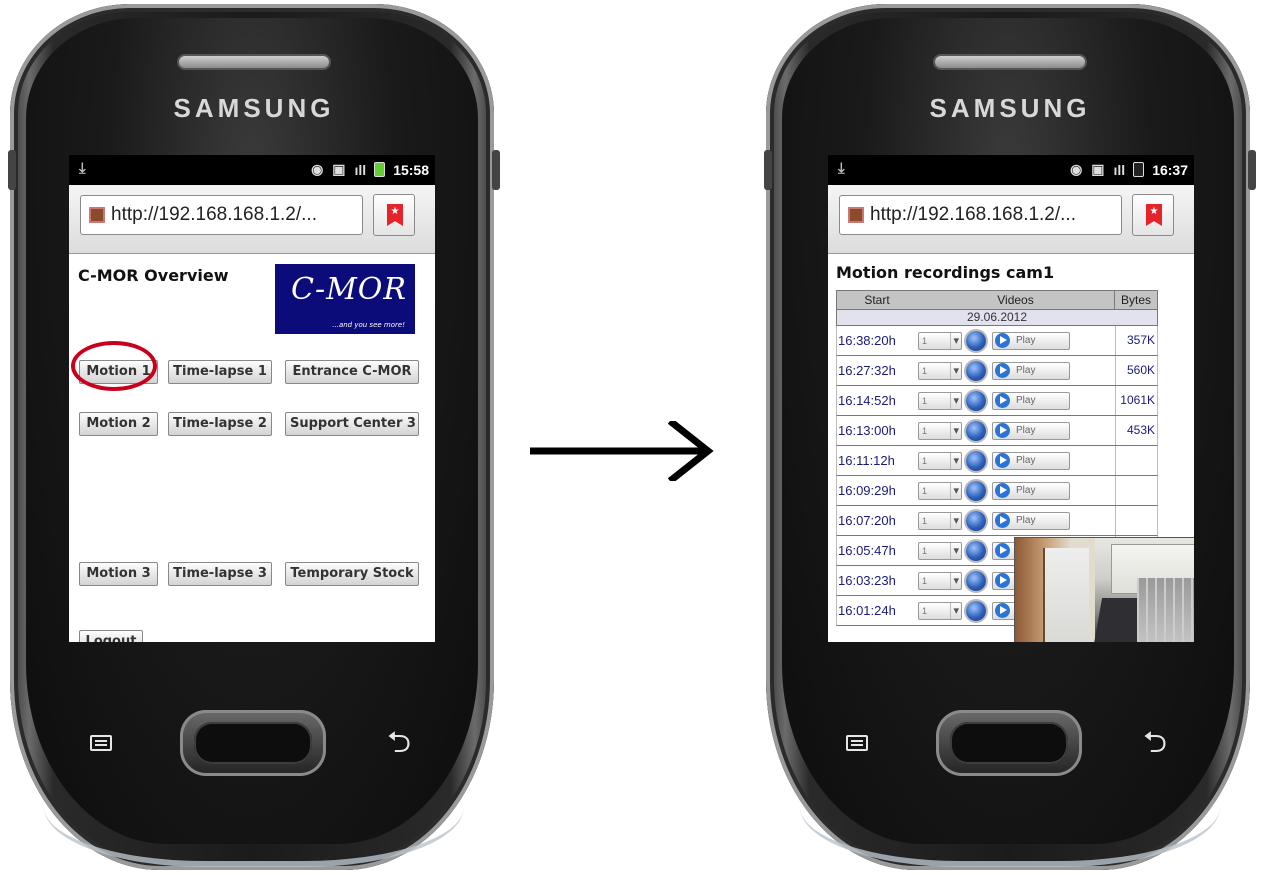  What do you see at coordinates (867, 580) in the screenshot?
I see `recording-start-time: 16:03:23h` at bounding box center [867, 580].